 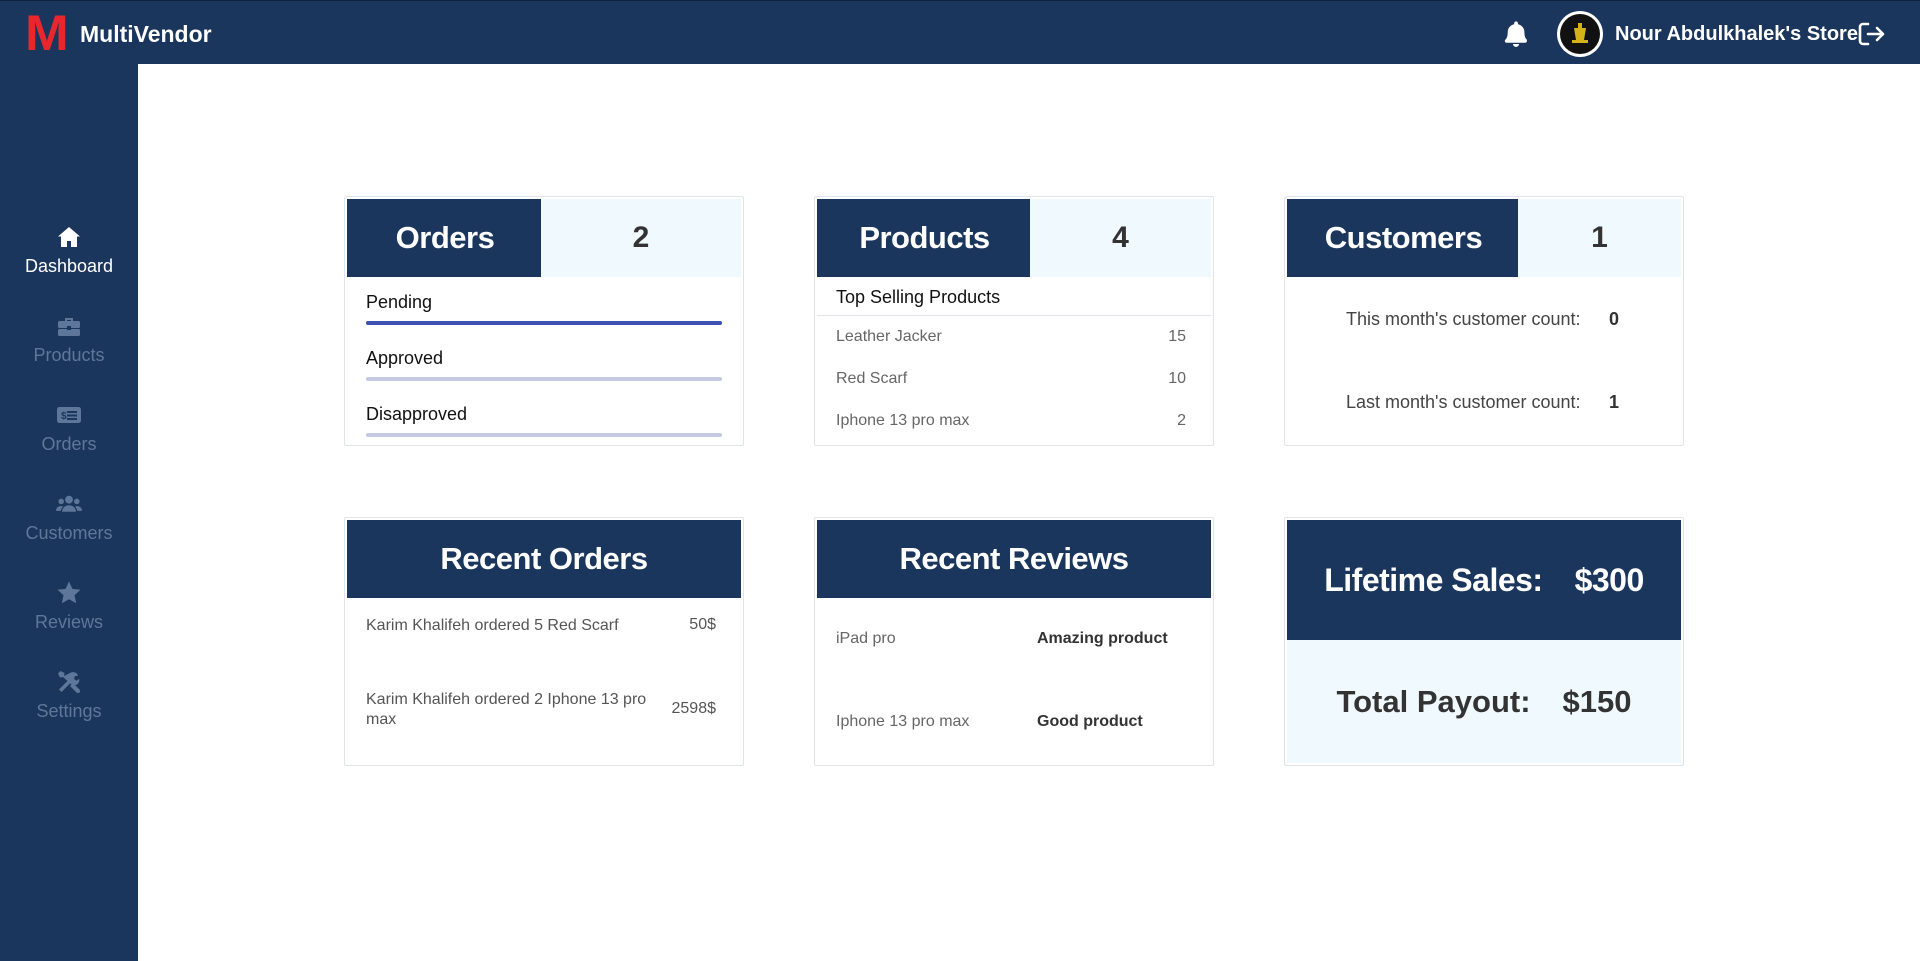 I want to click on review-text: Amazing product, so click(x=1102, y=638).